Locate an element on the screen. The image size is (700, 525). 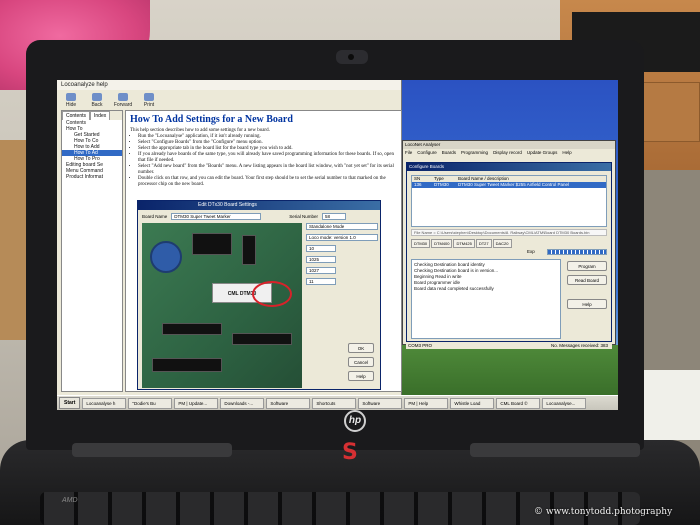
ok-button: OK is located at coordinates (361, 348).